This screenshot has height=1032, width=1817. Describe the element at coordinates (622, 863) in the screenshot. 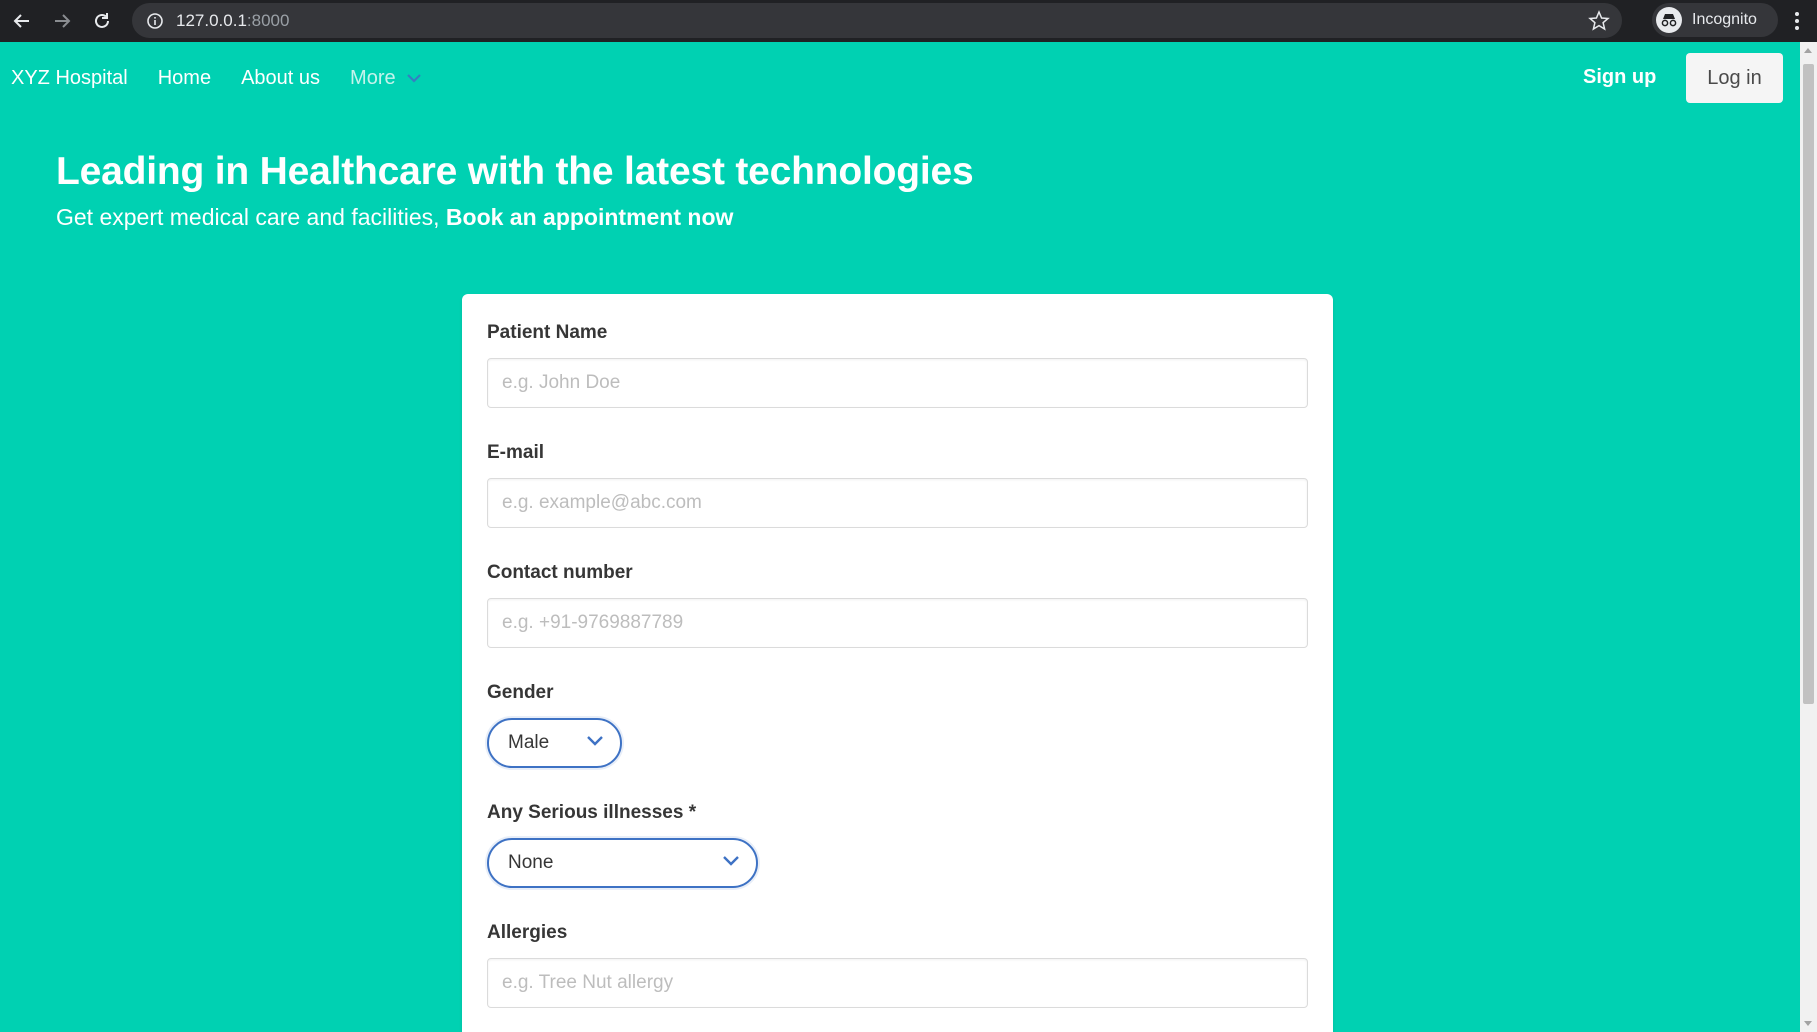

I see `illnesses-select: None` at that location.